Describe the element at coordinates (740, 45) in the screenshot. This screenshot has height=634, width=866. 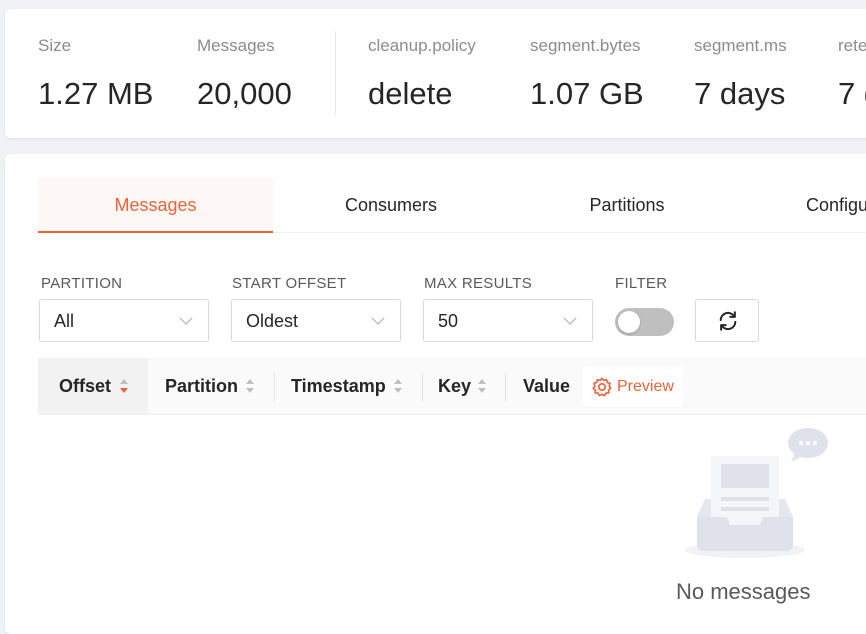
I see `stat-label: segment.ms` at that location.